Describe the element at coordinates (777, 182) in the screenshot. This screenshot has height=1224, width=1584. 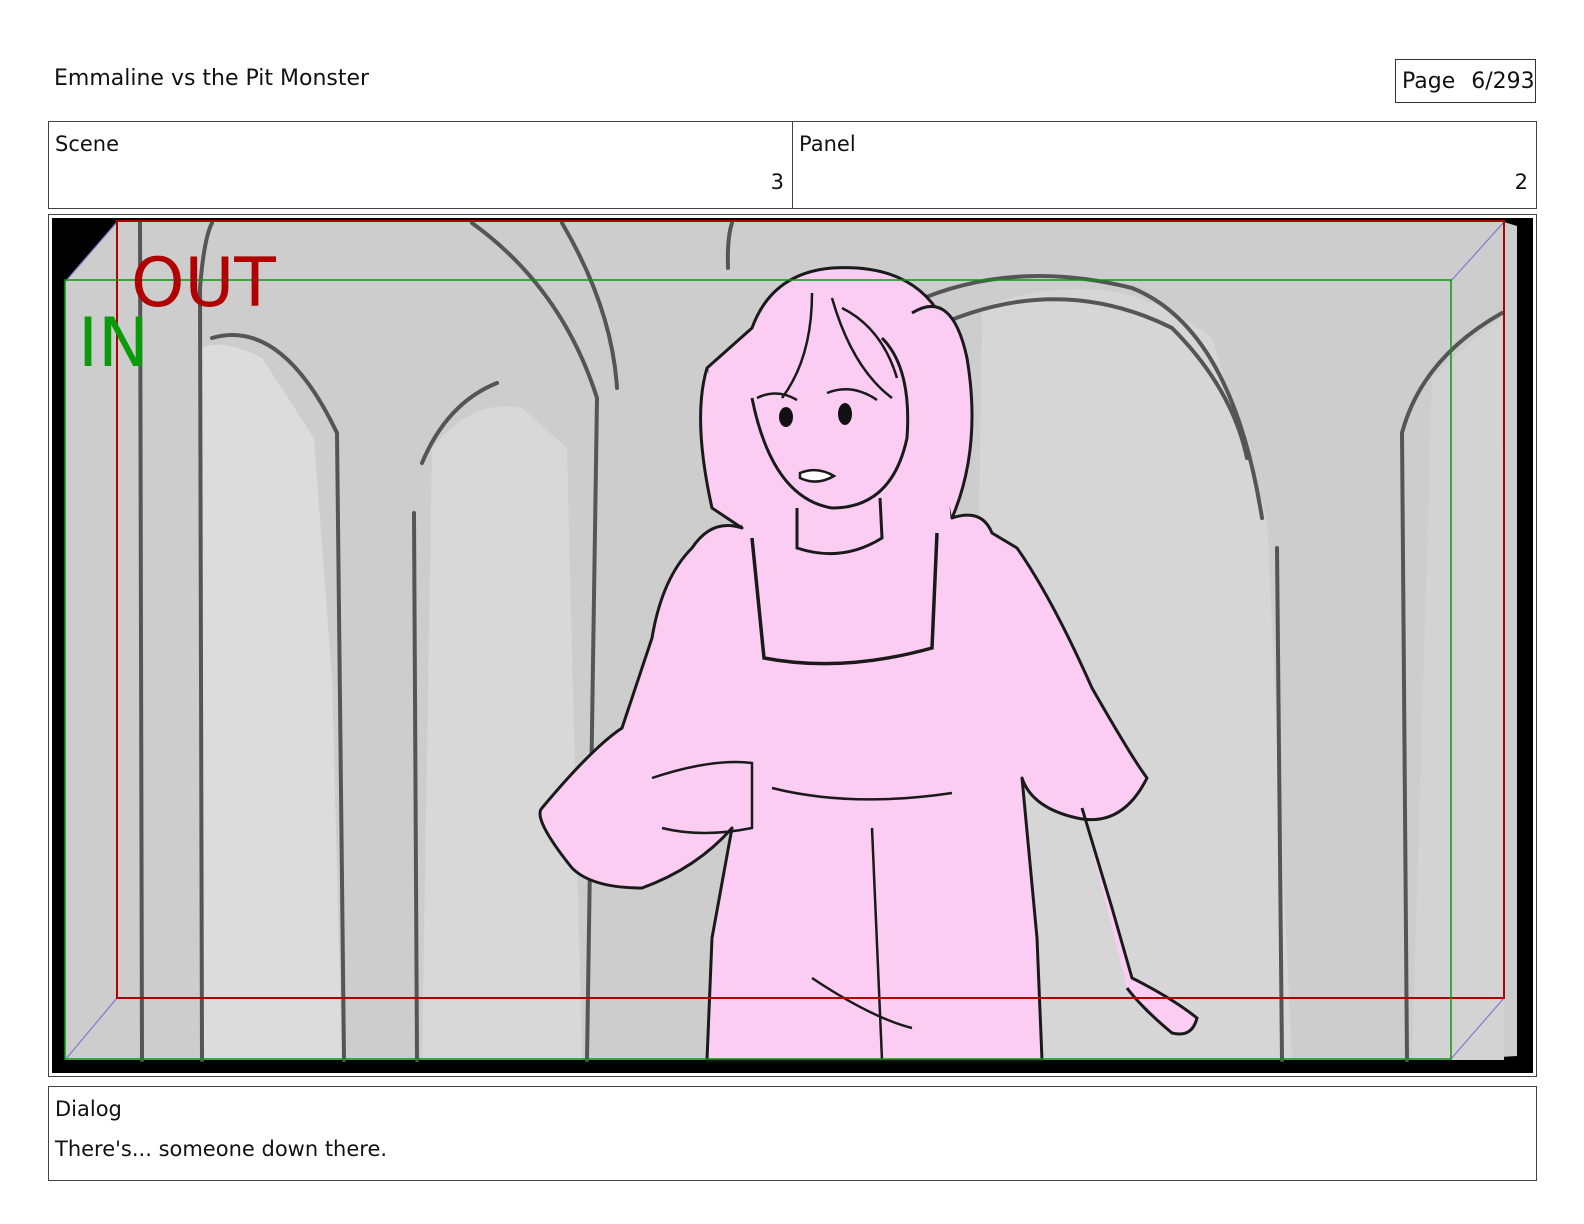
I see `scene-value: 3` at that location.